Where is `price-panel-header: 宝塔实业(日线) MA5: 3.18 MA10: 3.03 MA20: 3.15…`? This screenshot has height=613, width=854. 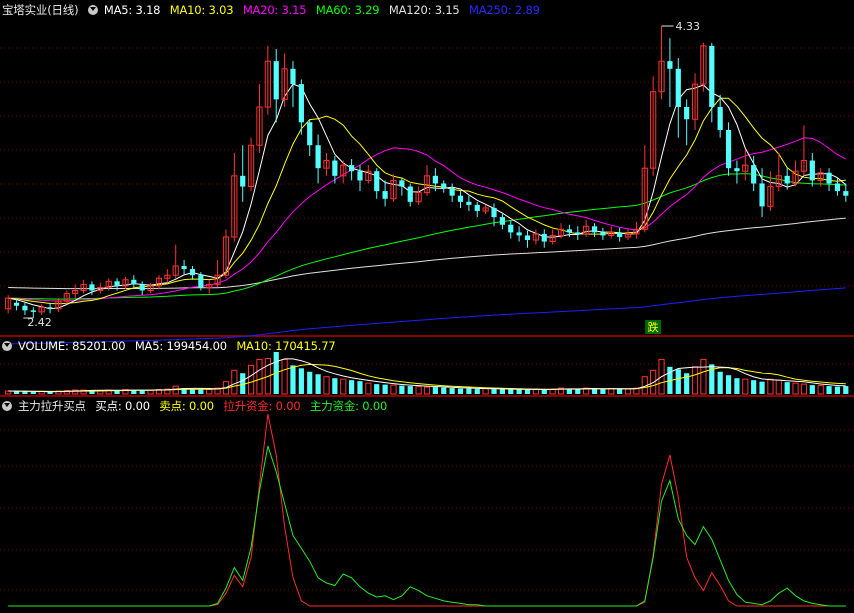
price-panel-header: 宝塔实业(日线) MA5: 3.18 MA10: 3.03 MA20: 3.15… is located at coordinates (274, 10).